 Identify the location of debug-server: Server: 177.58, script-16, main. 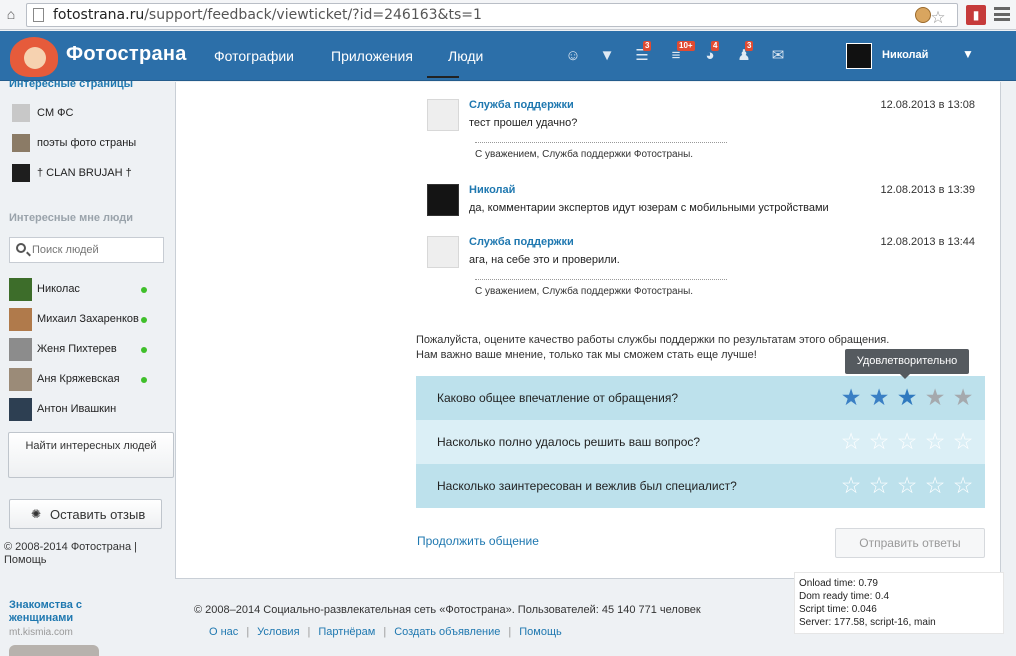
(867, 622).